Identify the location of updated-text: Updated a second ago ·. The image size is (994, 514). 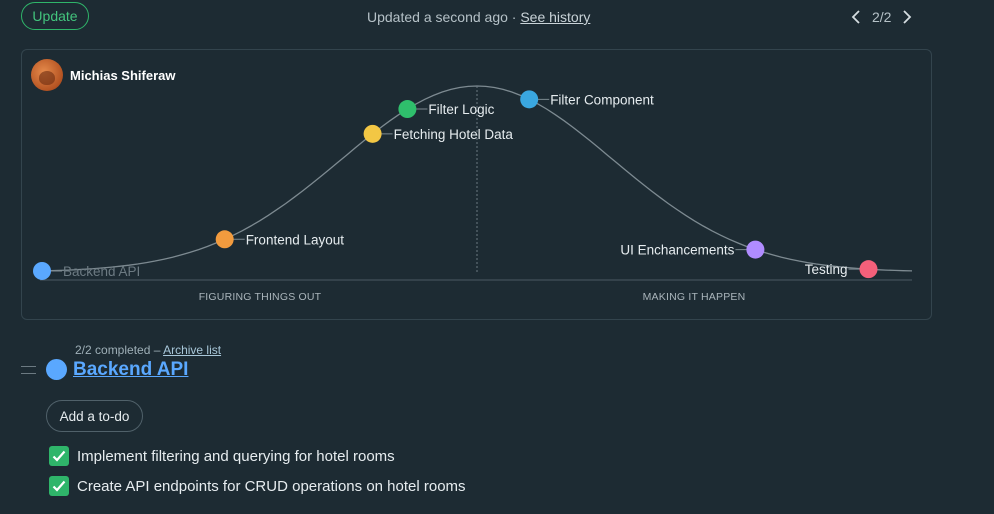
(444, 17).